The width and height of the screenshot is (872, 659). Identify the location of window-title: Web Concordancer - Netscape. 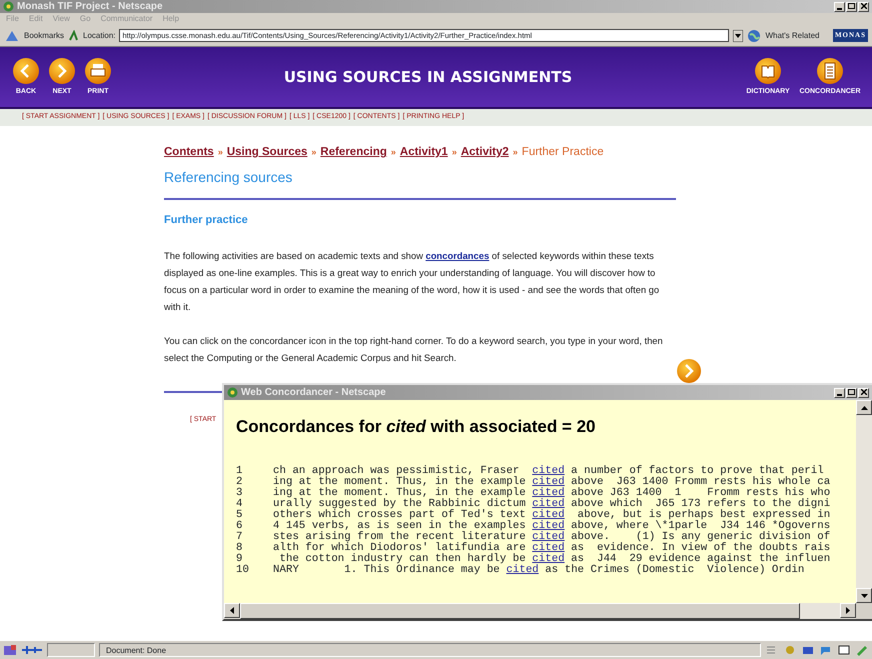
(313, 393).